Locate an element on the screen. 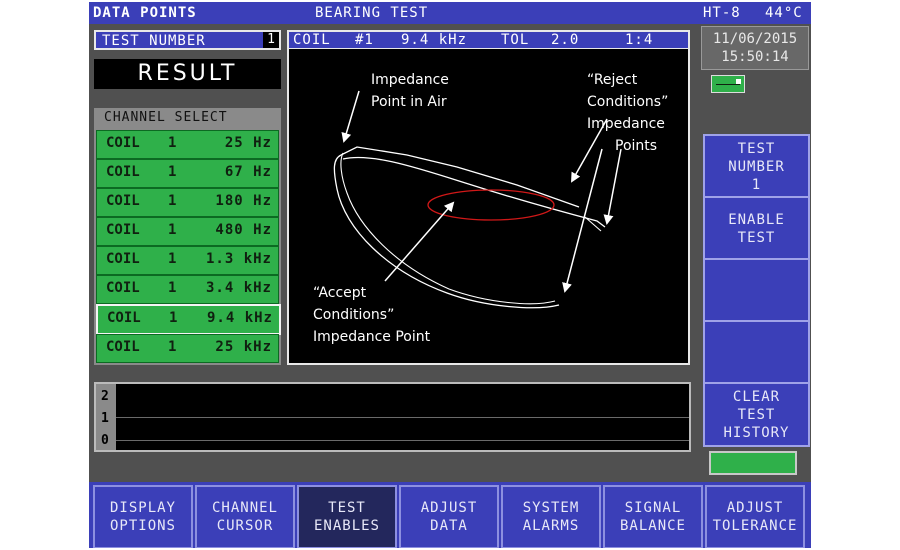 The height and width of the screenshot is (550, 900). button-label-line: CURSOR is located at coordinates (245, 526).